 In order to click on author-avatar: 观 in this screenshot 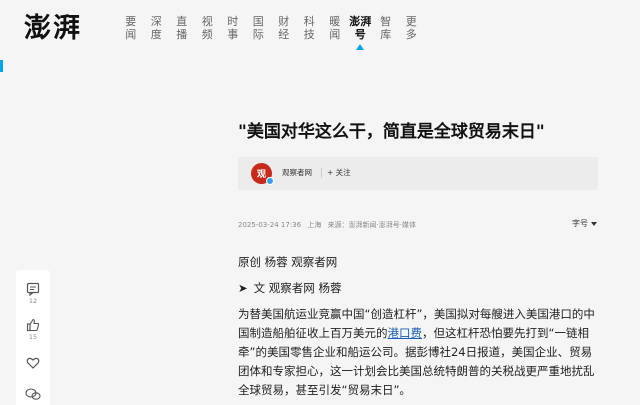, I will do `click(262, 174)`.